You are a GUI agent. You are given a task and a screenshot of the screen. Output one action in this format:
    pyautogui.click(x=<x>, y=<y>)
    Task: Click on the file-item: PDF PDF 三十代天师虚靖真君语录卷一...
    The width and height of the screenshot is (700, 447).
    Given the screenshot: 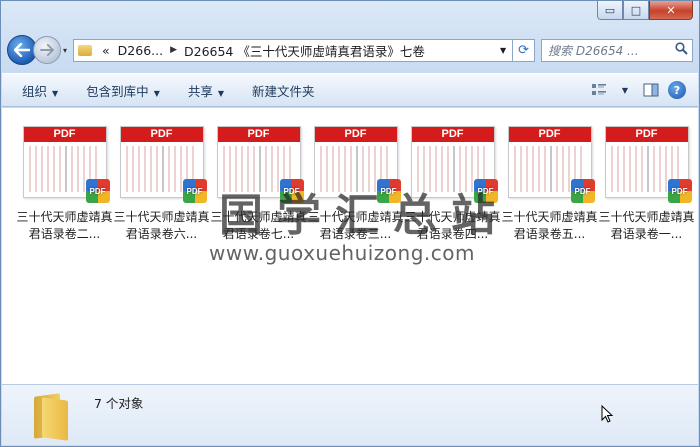 What is the action you would take?
    pyautogui.click(x=646, y=184)
    